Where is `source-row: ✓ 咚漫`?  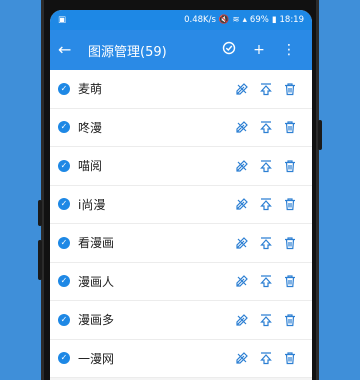 source-row: ✓ 咚漫 is located at coordinates (181, 128).